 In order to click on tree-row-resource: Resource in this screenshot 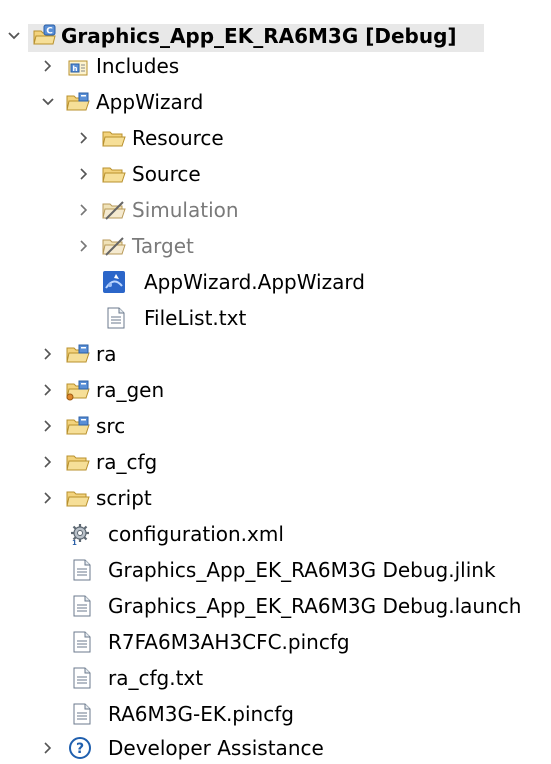, I will do `click(150, 138)`.